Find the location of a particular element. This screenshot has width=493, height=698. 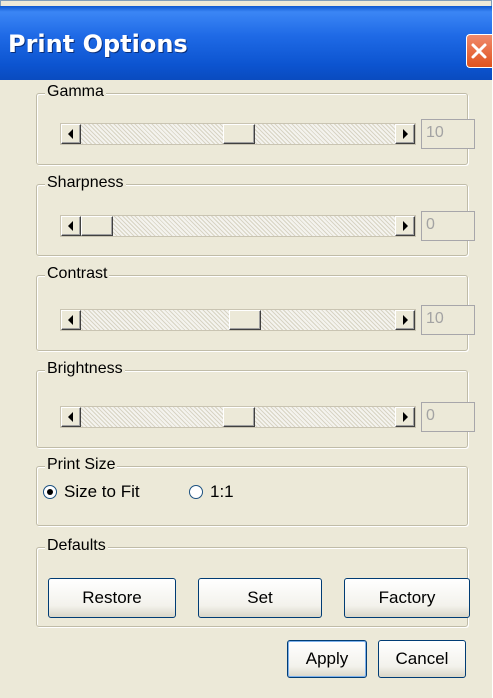

restore-button: Restore is located at coordinates (112, 598).